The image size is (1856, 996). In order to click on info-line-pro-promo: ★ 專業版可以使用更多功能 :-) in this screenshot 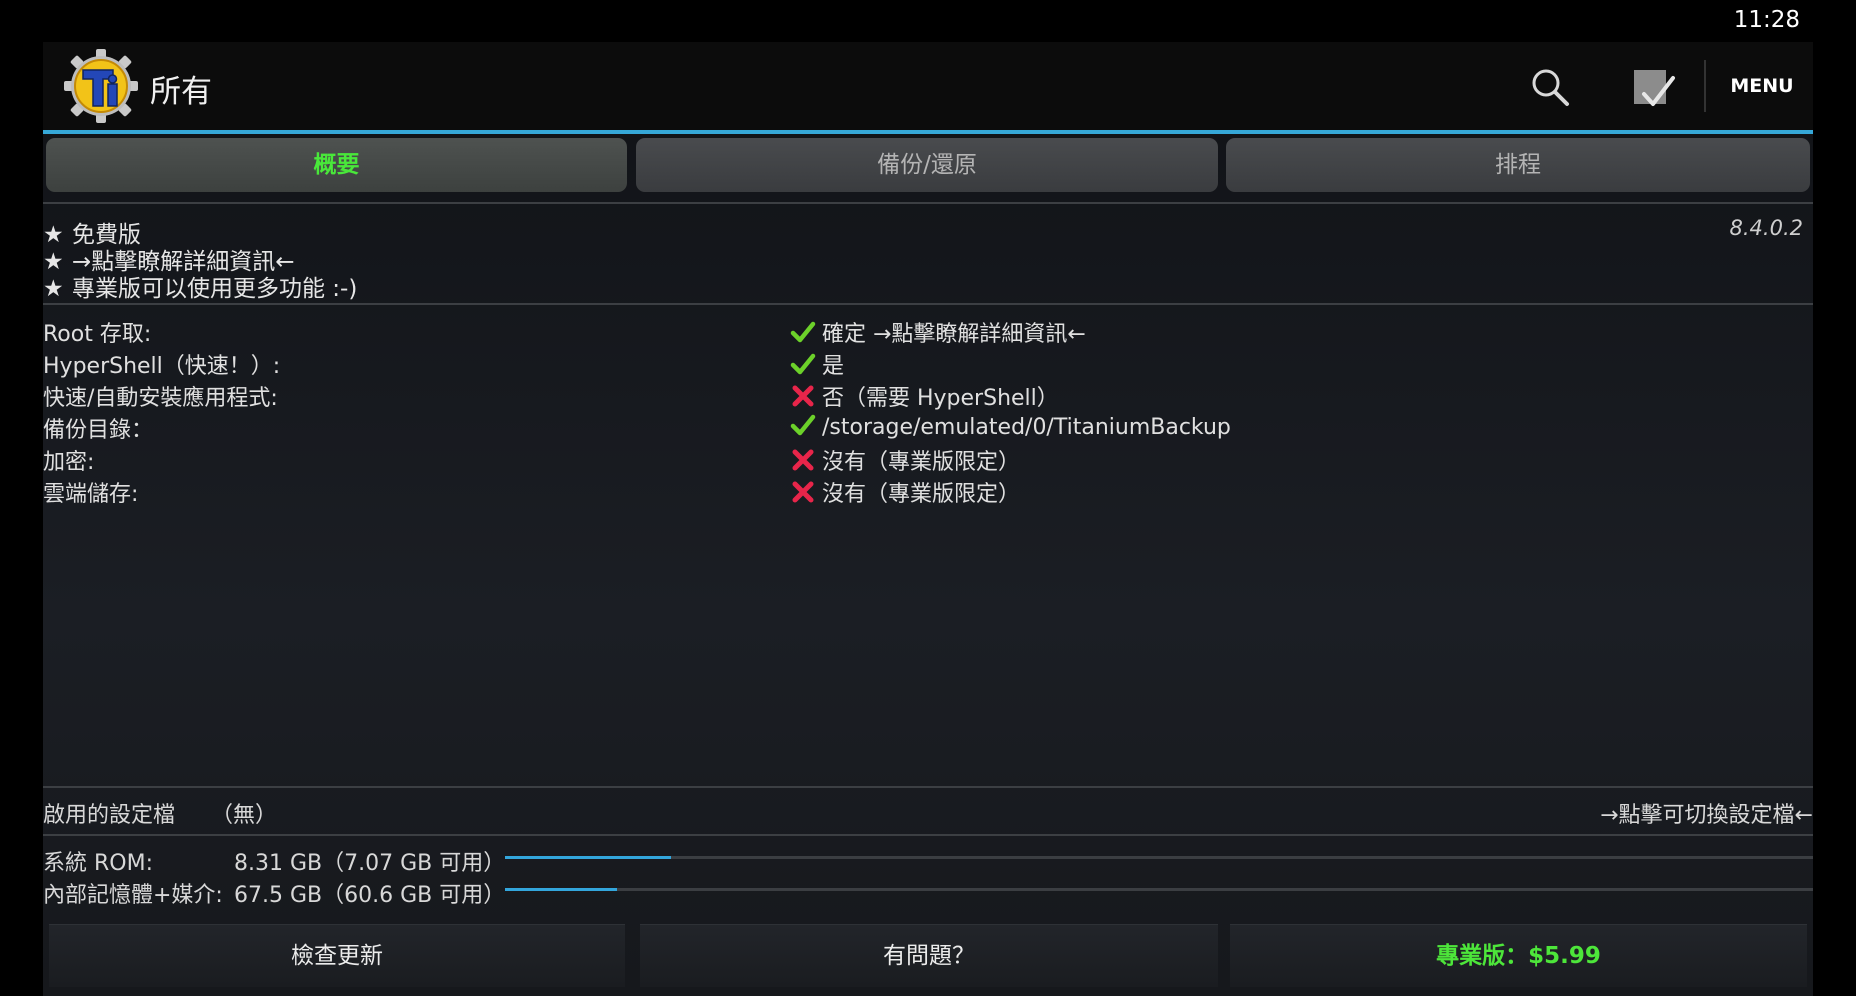, I will do `click(200, 289)`.